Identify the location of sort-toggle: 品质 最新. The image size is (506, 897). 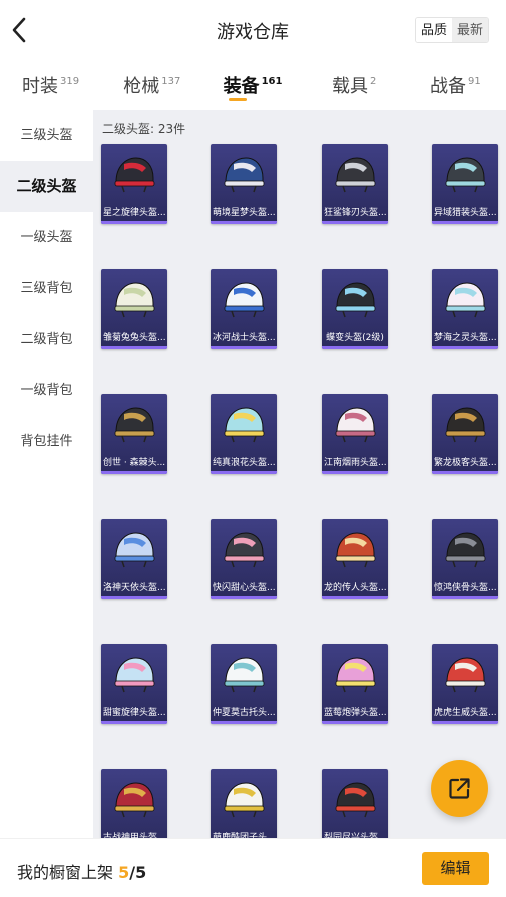
(452, 30).